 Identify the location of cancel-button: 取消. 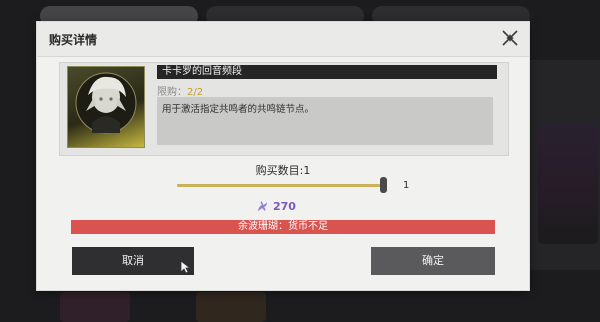
(133, 261).